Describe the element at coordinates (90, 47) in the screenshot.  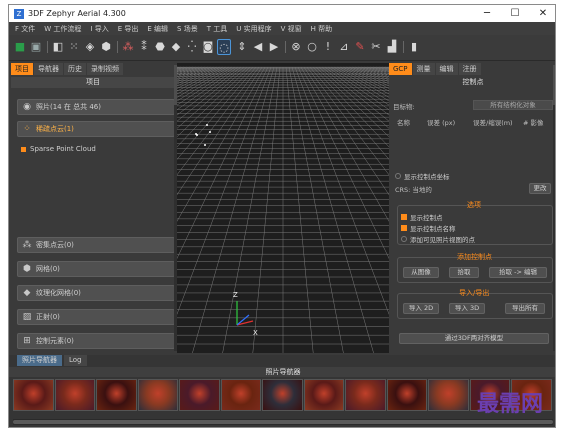
I see `mesh-icon: ◈` at that location.